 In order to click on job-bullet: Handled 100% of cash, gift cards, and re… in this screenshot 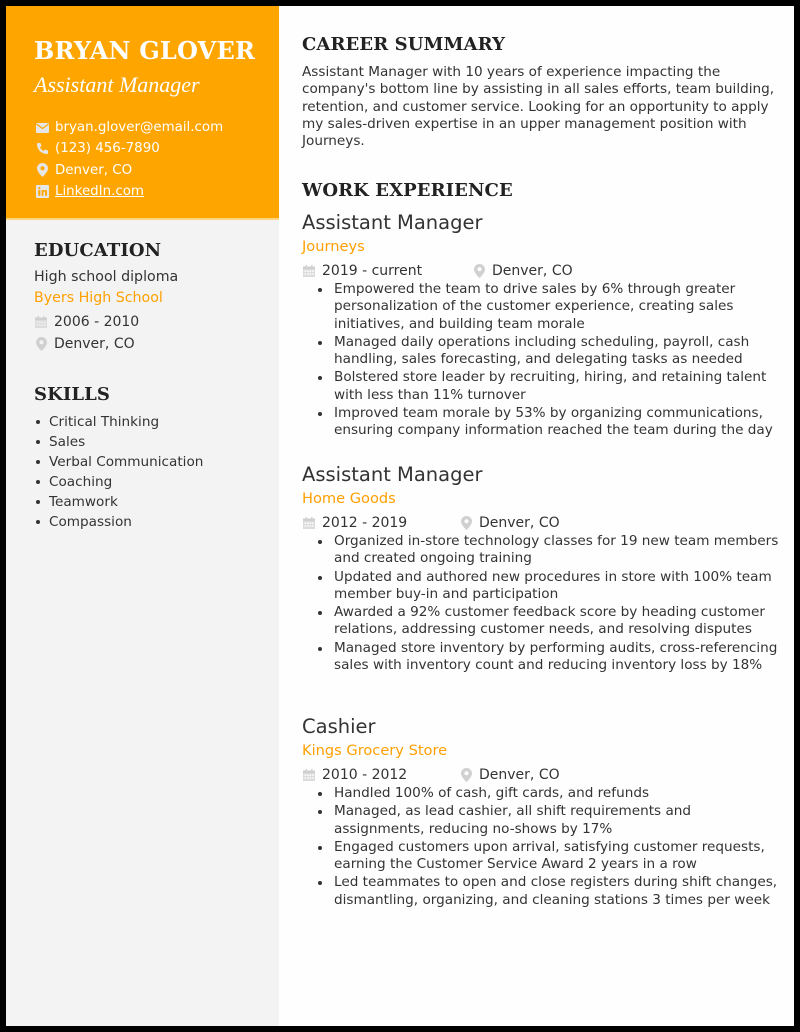, I will do `click(550, 793)`.